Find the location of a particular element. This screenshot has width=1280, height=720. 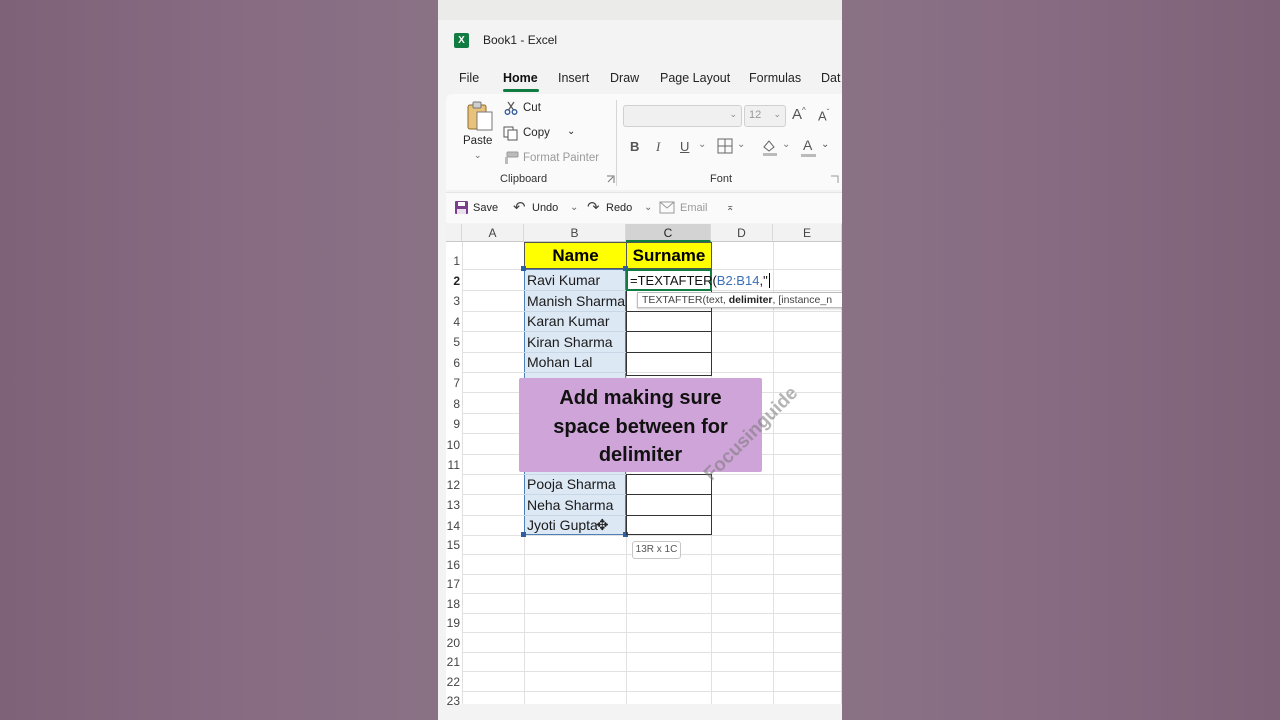

underline-button: U is located at coordinates (684, 146).